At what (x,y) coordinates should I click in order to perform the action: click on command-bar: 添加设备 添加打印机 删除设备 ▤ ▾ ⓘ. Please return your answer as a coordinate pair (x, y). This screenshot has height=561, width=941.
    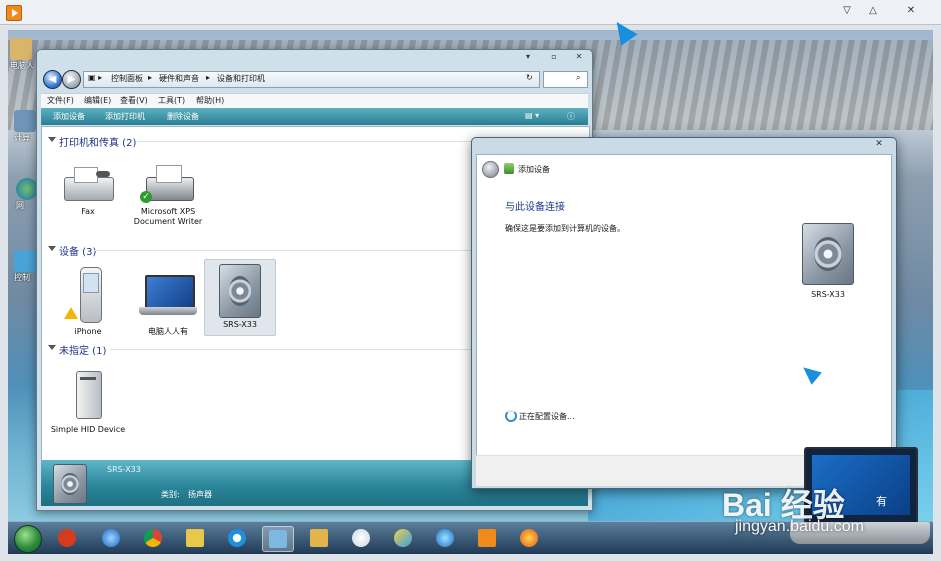
    Looking at the image, I should click on (314, 116).